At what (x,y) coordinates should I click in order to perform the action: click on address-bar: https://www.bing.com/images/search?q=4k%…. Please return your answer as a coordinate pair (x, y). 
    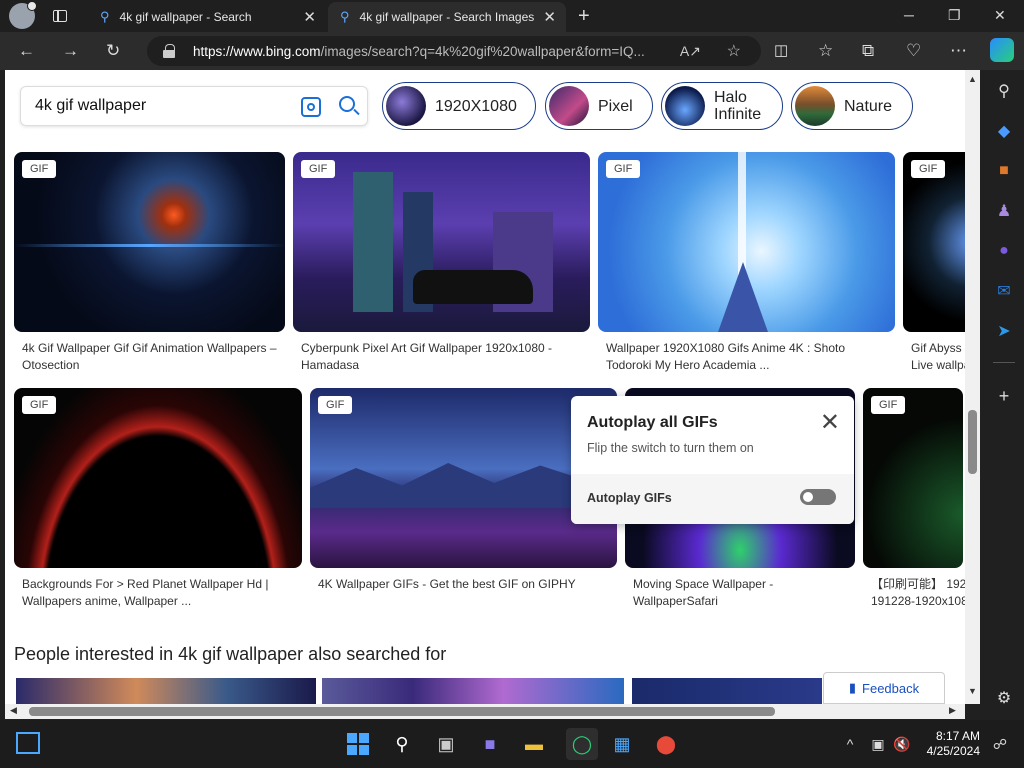
    Looking at the image, I should click on (454, 51).